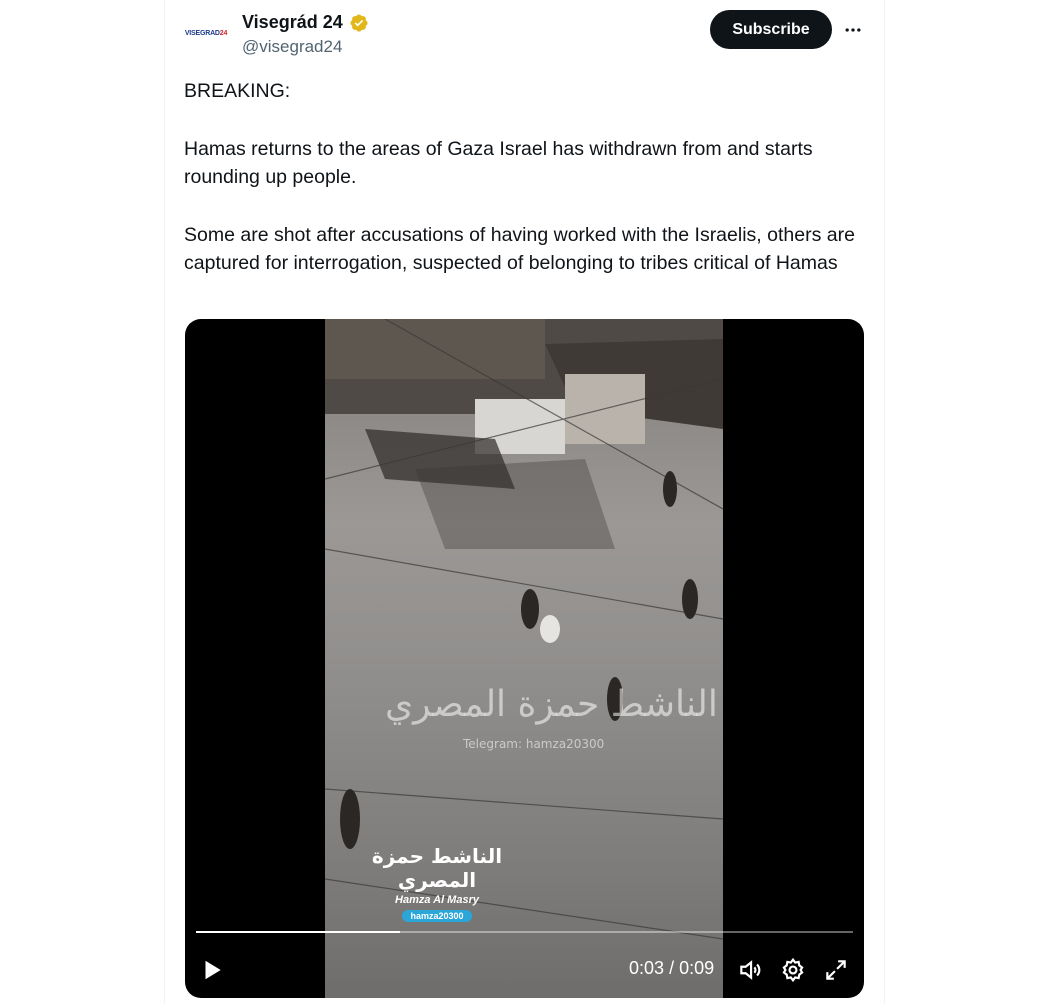 Image resolution: width=1050 pixels, height=1004 pixels. I want to click on settings-icon, so click(793, 970).